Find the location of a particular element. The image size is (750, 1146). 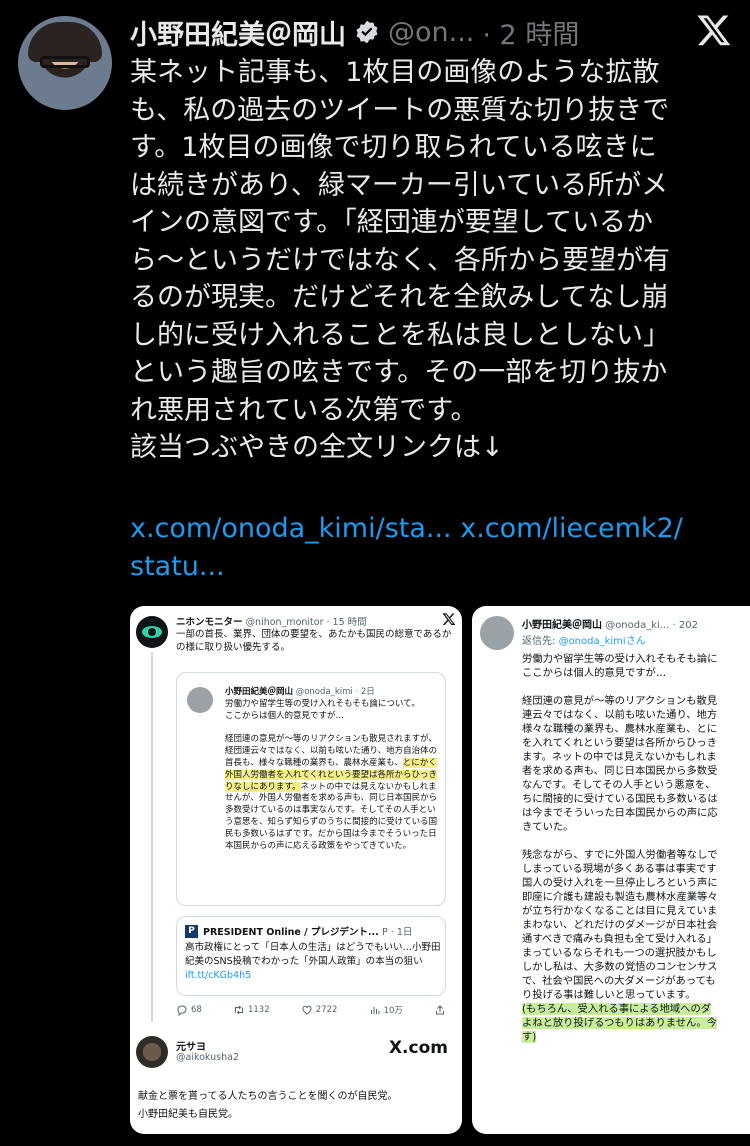

president-logo-icon: P is located at coordinates (191, 931).